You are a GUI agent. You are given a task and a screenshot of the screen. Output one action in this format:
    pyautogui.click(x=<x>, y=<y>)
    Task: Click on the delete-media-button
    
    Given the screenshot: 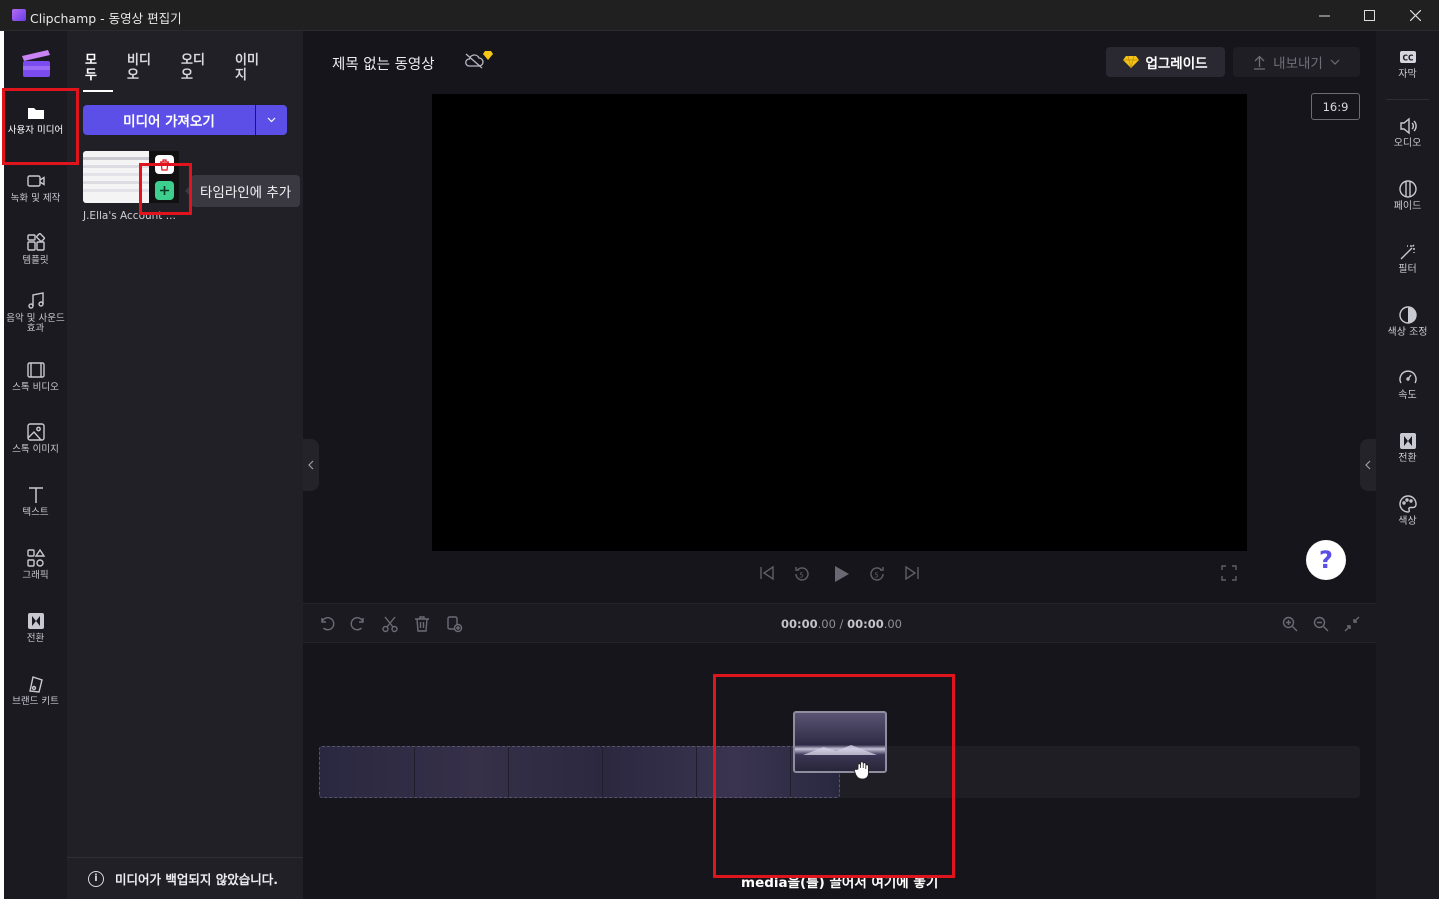 What is the action you would take?
    pyautogui.click(x=164, y=164)
    